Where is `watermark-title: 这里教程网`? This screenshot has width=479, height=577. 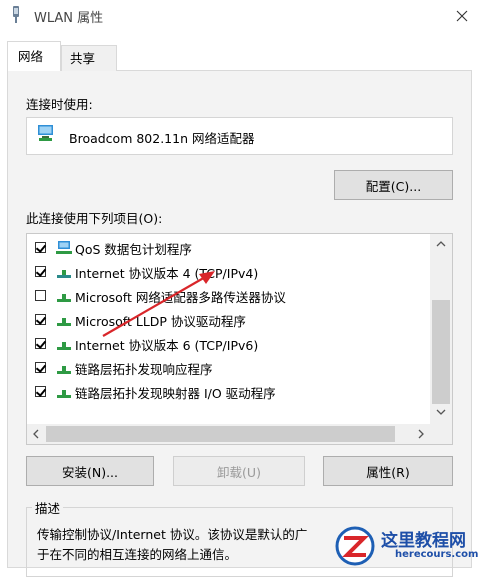
watermark-title: 这里教程网 is located at coordinates (423, 541).